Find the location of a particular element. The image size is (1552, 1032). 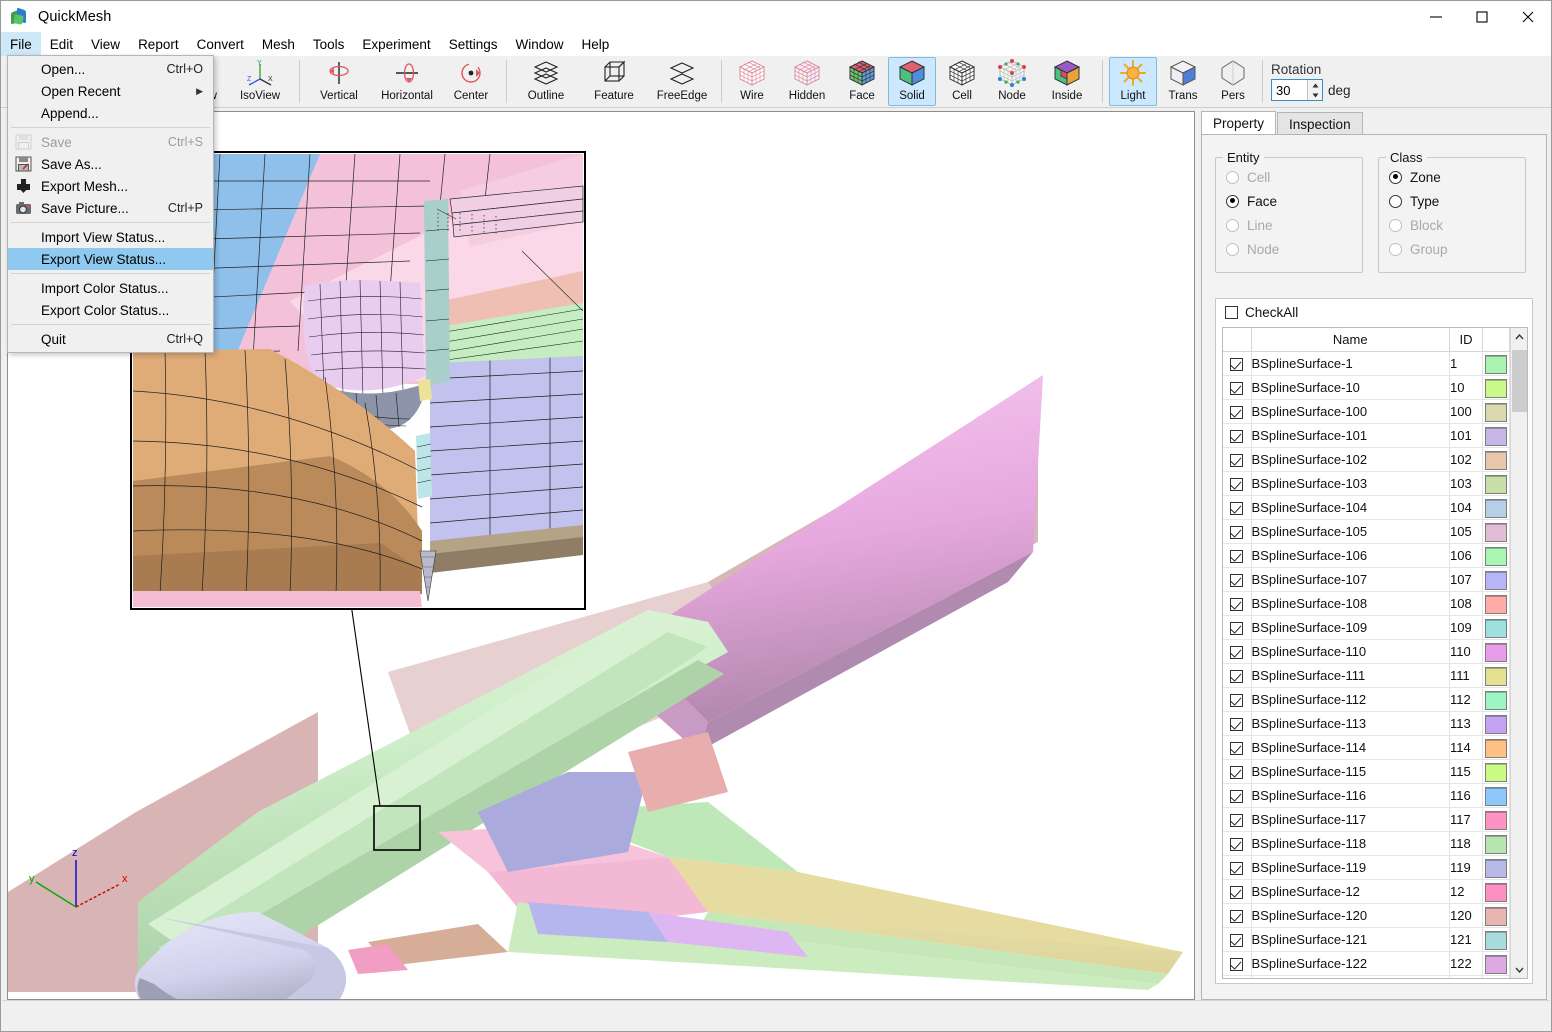

table-row: BSplineSurface-103 103 is located at coordinates (1366, 483).